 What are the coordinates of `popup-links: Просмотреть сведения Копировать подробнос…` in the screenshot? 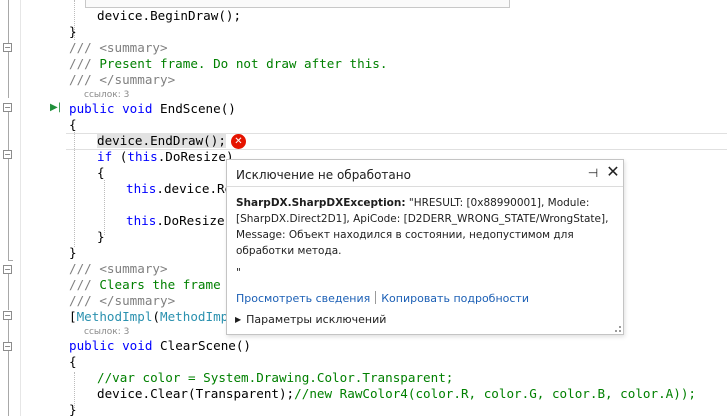 It's located at (382, 299).